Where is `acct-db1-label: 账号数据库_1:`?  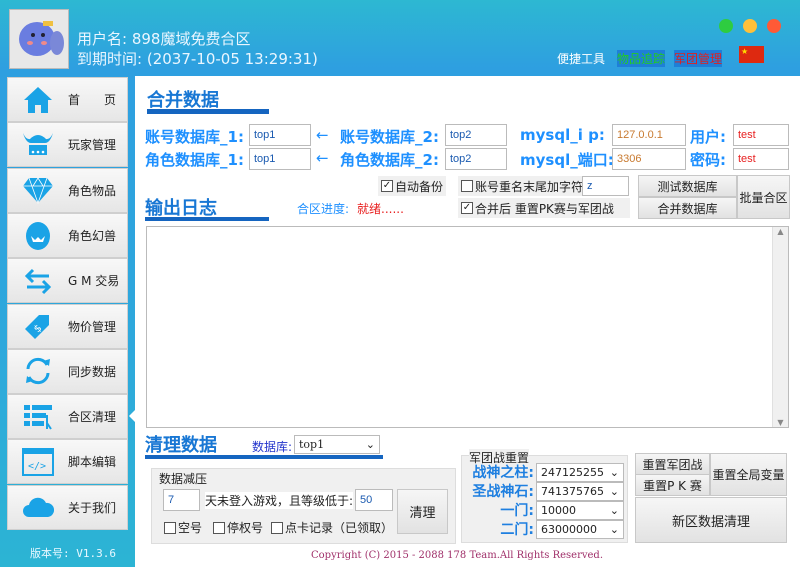
acct-db1-label: 账号数据库_1: is located at coordinates (194, 137).